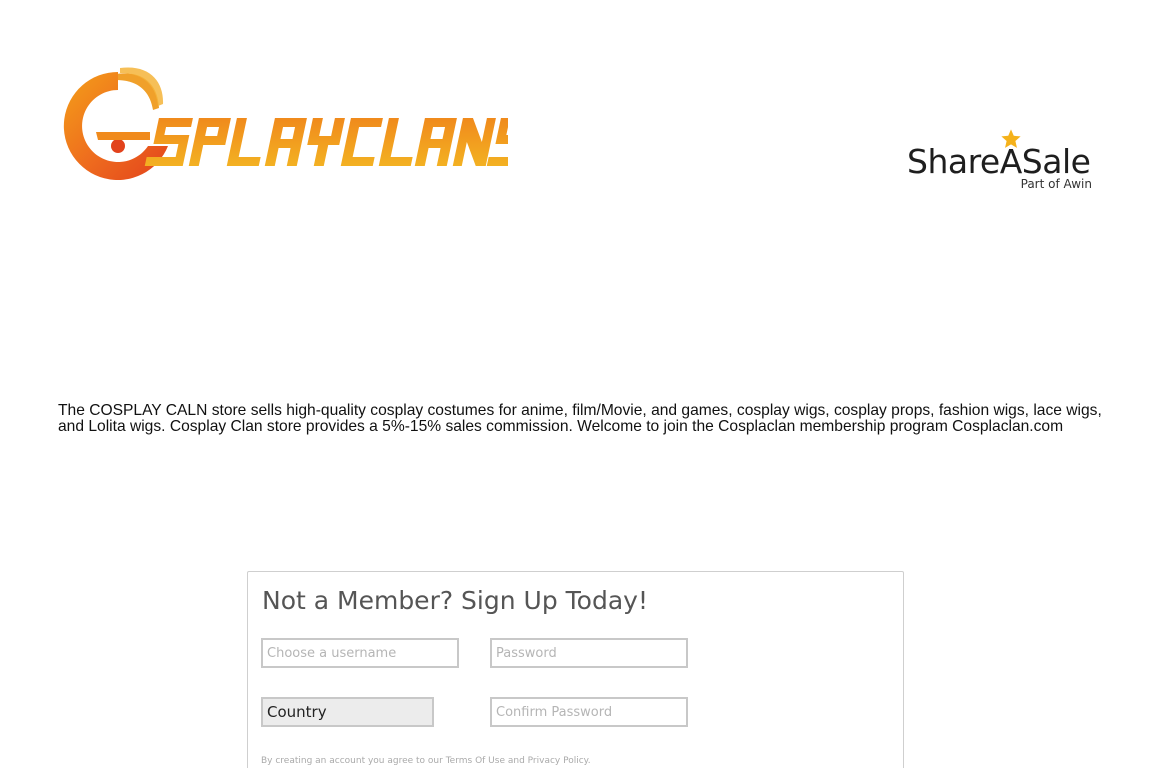  What do you see at coordinates (360, 653) in the screenshot?
I see `username-input` at bounding box center [360, 653].